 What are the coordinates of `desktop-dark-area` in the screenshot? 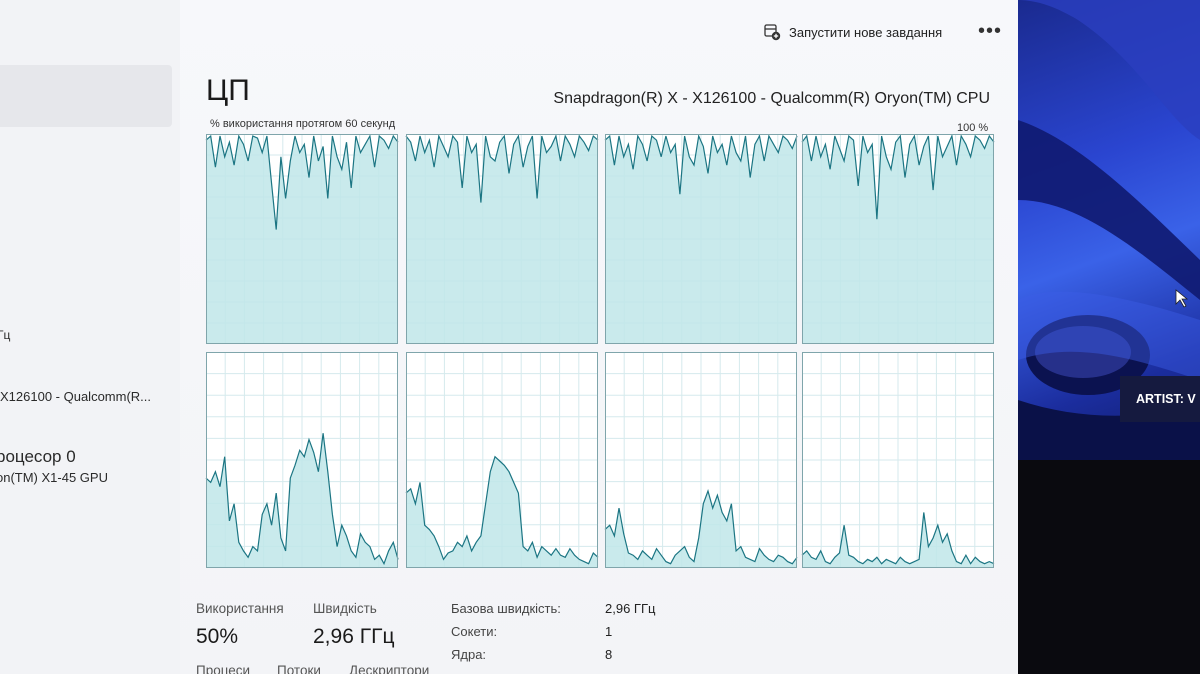 It's located at (1109, 567).